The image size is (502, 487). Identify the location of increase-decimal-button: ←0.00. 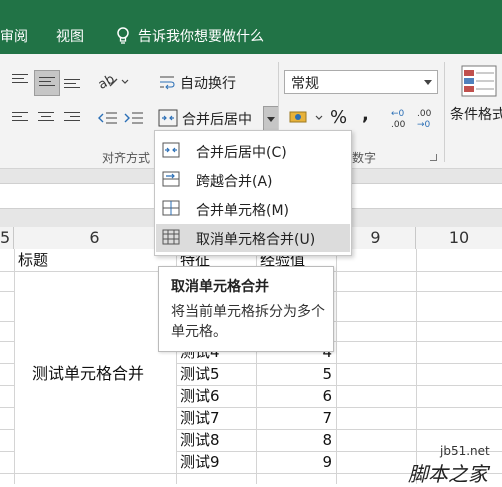
(400, 118).